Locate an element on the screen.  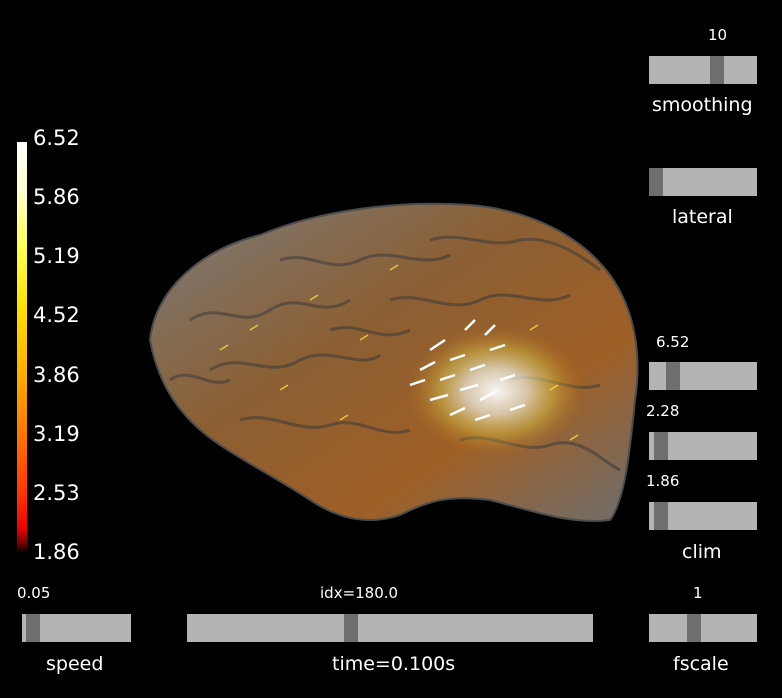
orientation-slider is located at coordinates (703, 182).